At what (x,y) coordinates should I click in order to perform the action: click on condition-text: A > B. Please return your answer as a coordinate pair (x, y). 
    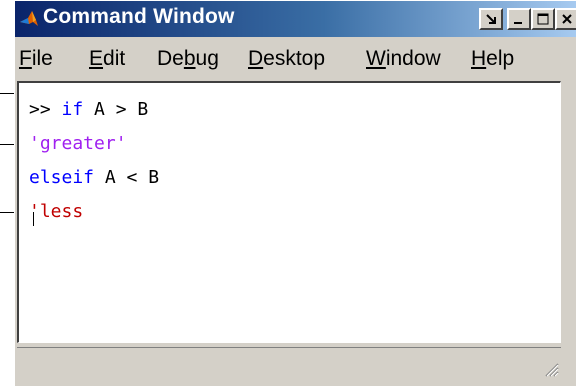
    Looking at the image, I should click on (116, 109).